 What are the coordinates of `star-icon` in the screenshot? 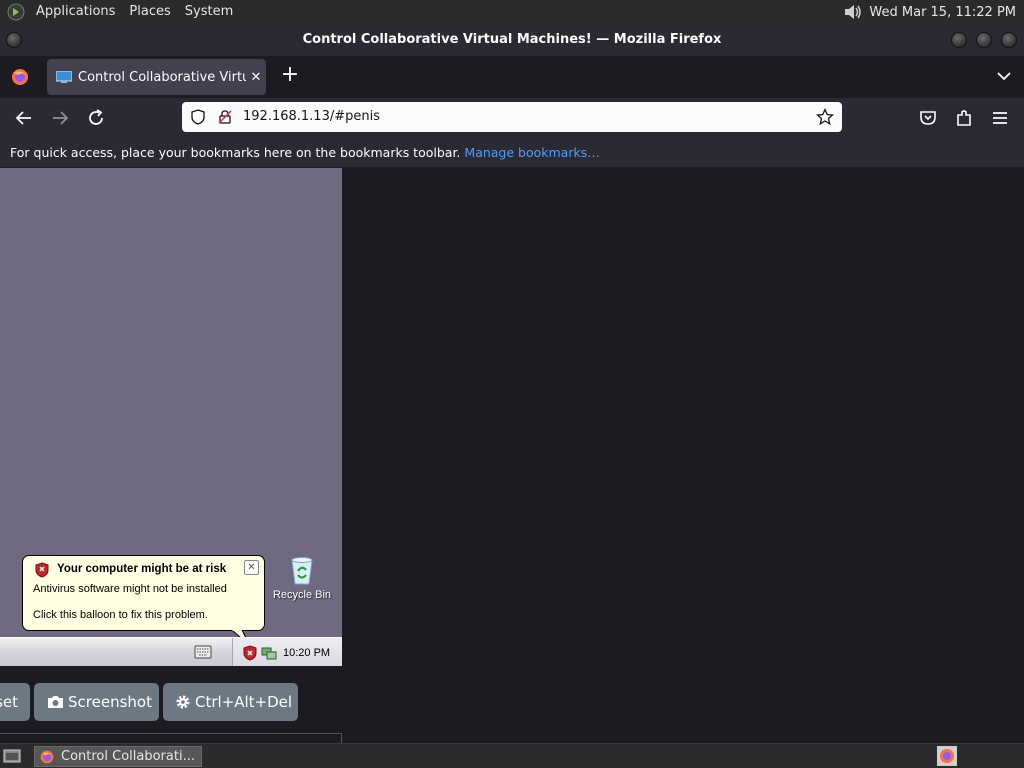 It's located at (825, 117).